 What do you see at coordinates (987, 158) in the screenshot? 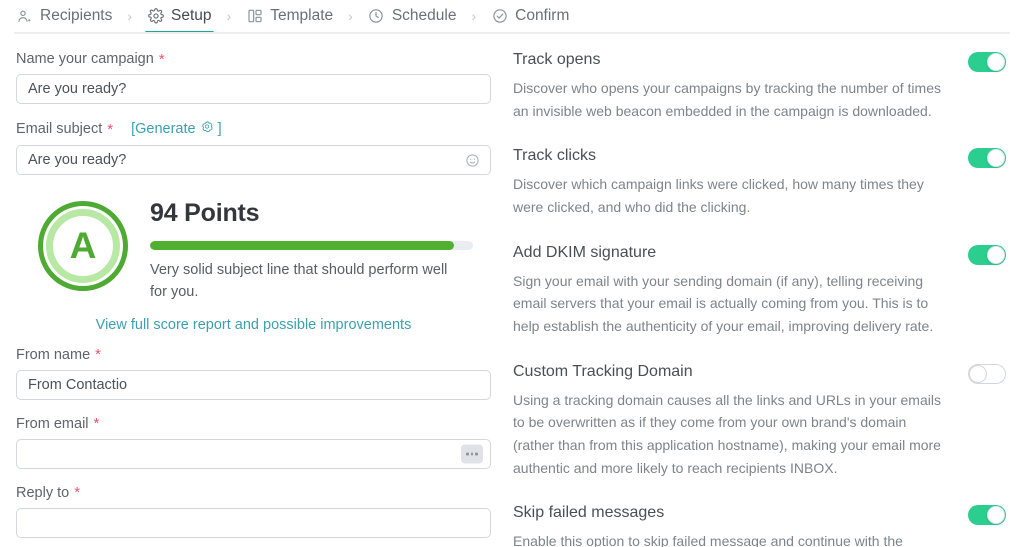
I see `toggle-track-clicks` at bounding box center [987, 158].